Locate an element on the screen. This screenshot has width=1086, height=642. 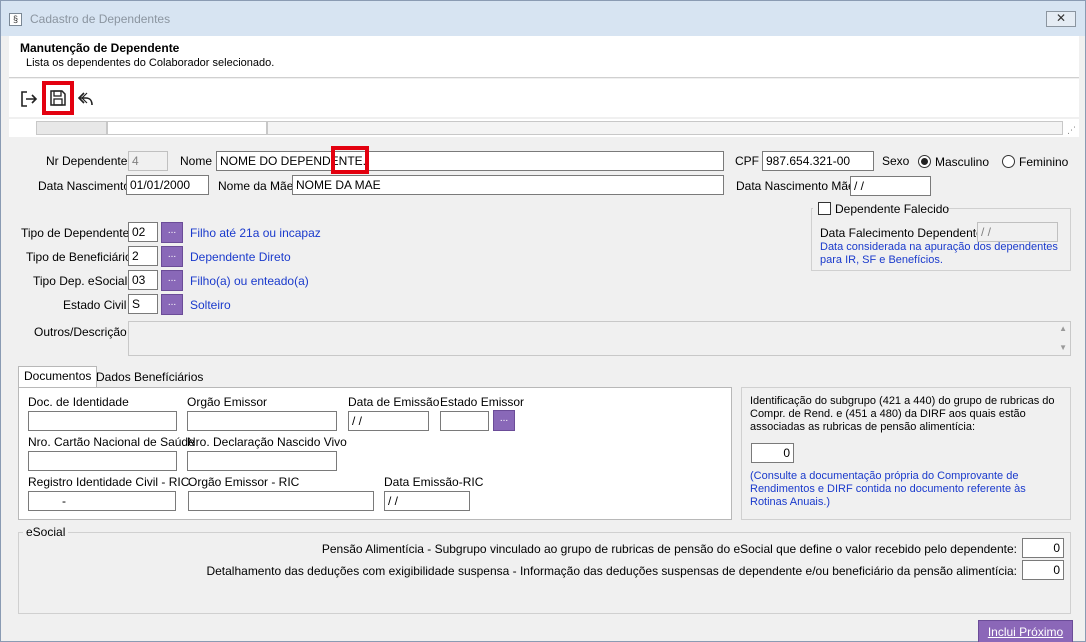
data-nascimento-label: Data Nascimento is located at coordinates (84, 186).